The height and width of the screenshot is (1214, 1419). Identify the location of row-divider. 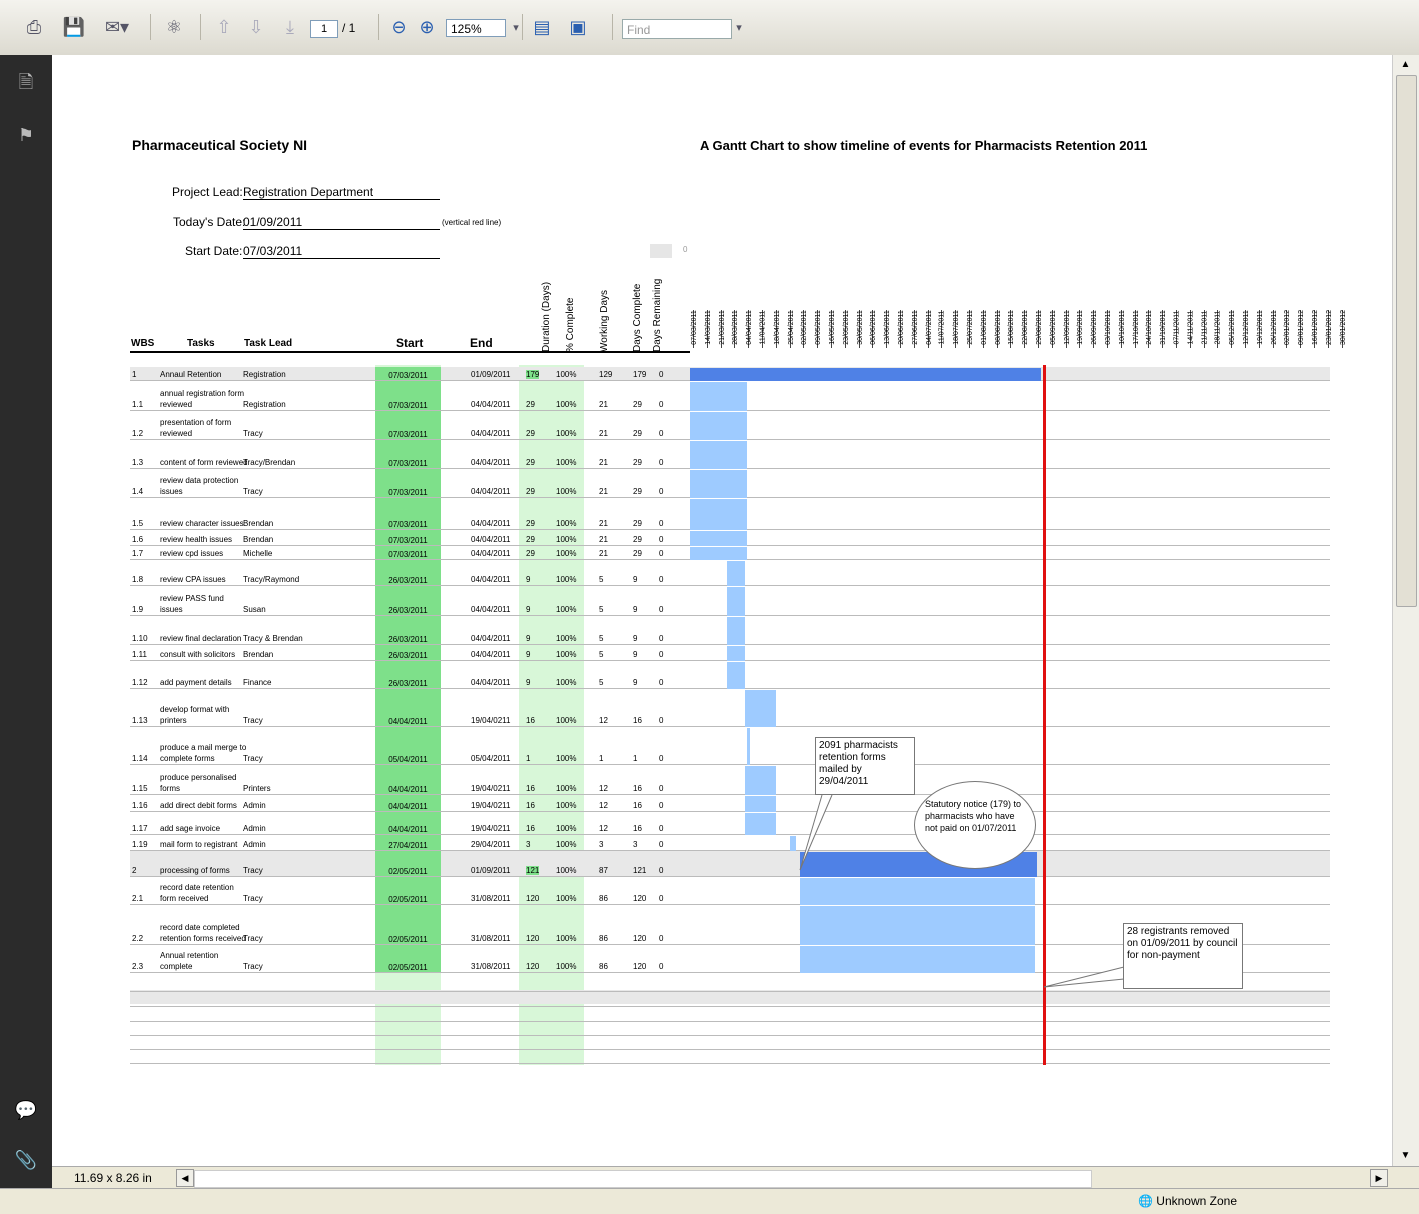
(730, 1063).